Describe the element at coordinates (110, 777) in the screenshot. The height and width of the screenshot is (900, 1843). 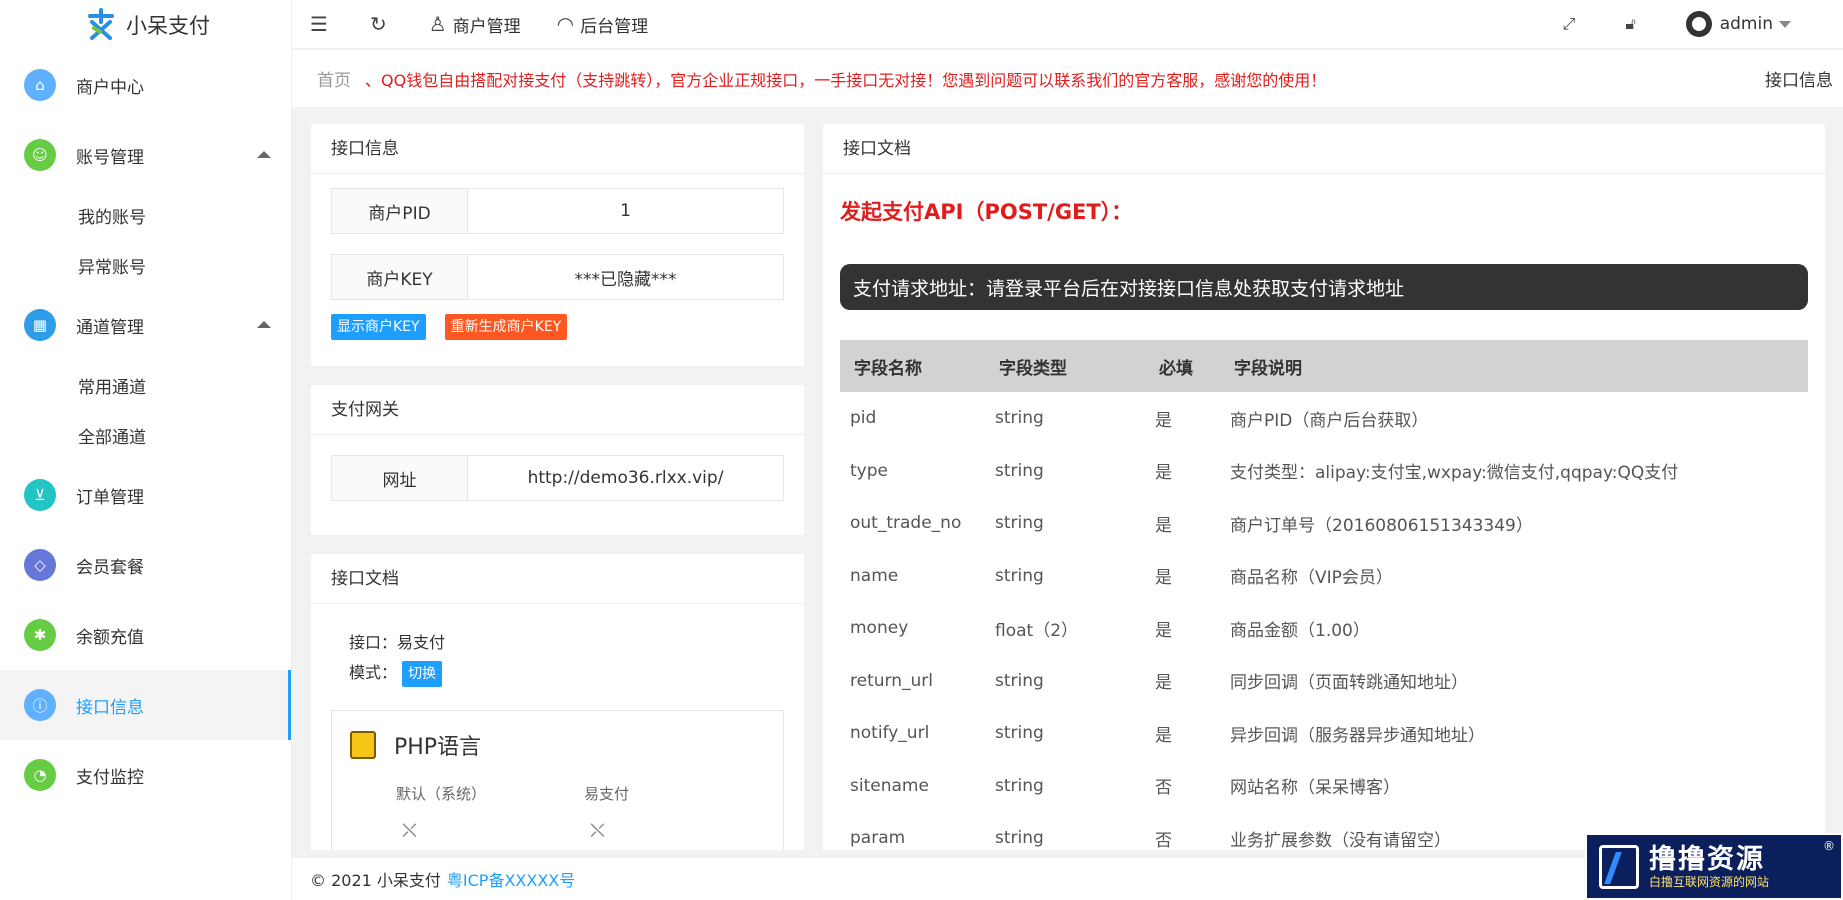
I see `sidebar-item-label: 支付监控` at that location.